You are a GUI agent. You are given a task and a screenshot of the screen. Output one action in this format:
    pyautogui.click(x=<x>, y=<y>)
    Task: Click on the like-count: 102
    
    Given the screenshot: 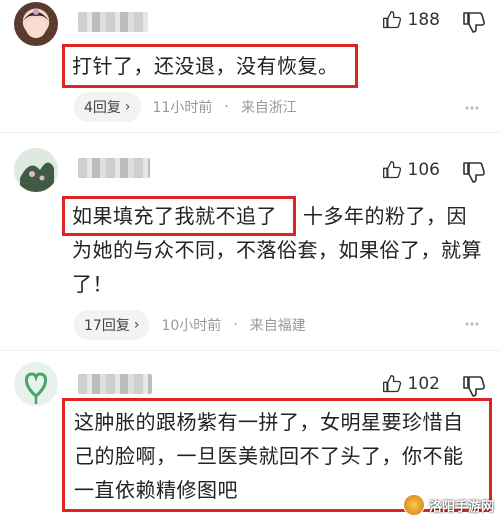 What is the action you would take?
    pyautogui.click(x=423, y=384)
    